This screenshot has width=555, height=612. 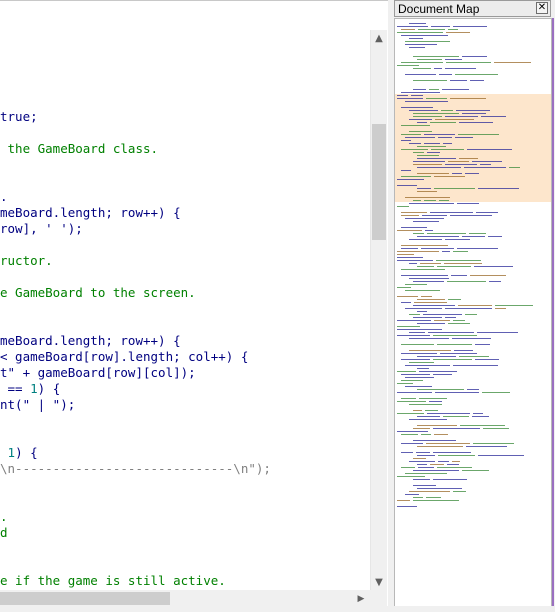 What do you see at coordinates (379, 582) in the screenshot?
I see `scroll-down-arrow-icon: ▼` at bounding box center [379, 582].